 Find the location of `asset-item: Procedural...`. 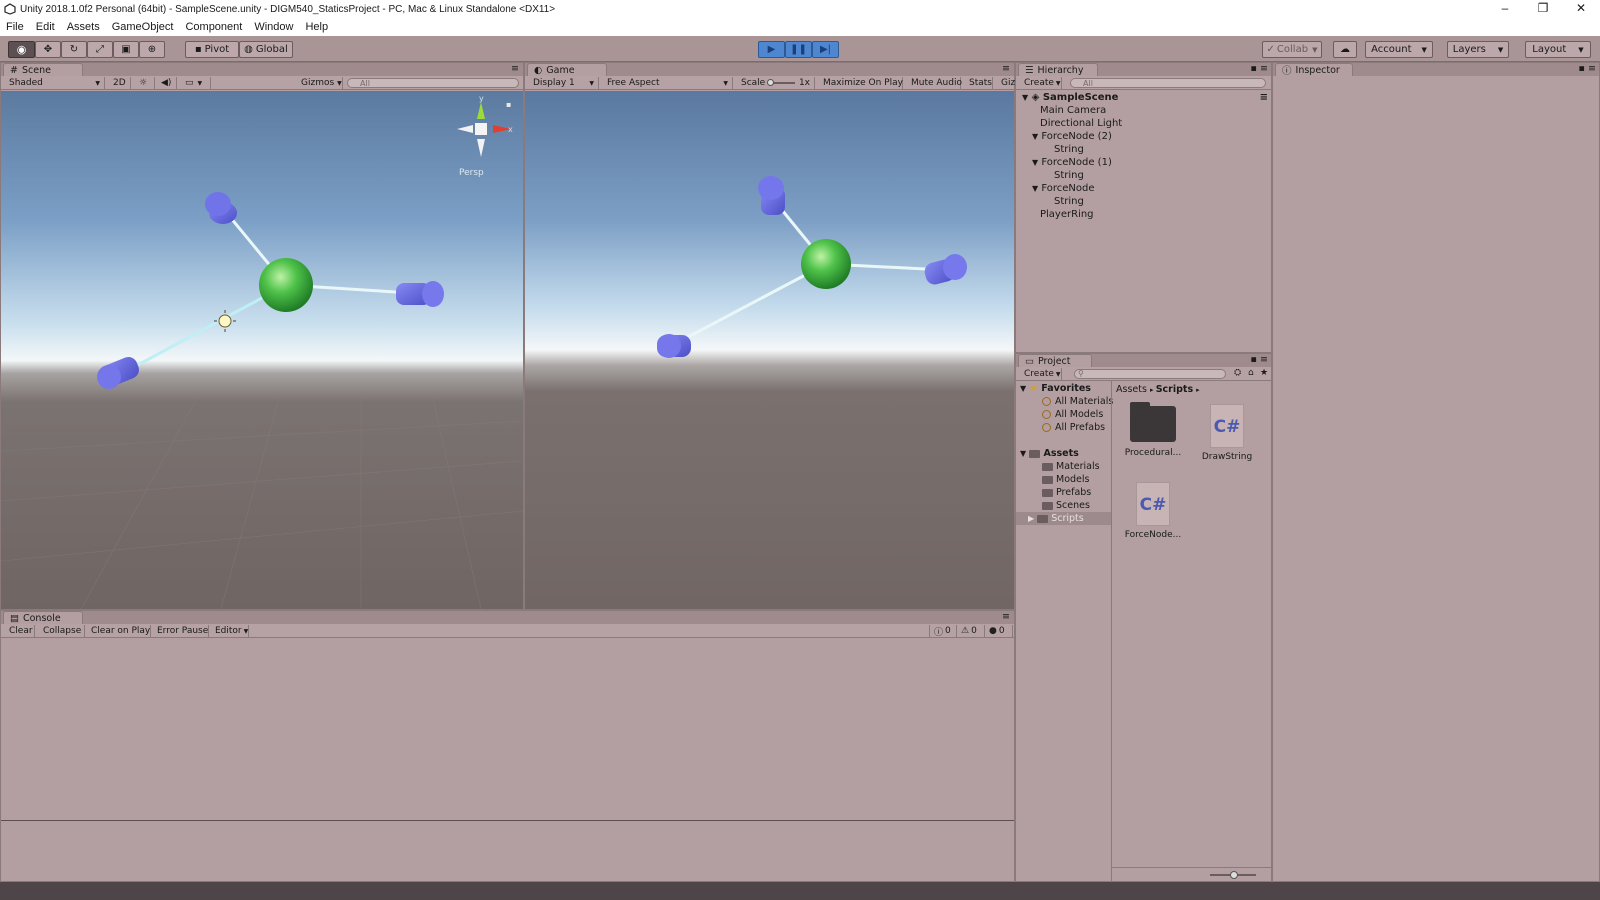

asset-item: Procedural... is located at coordinates (1153, 430).